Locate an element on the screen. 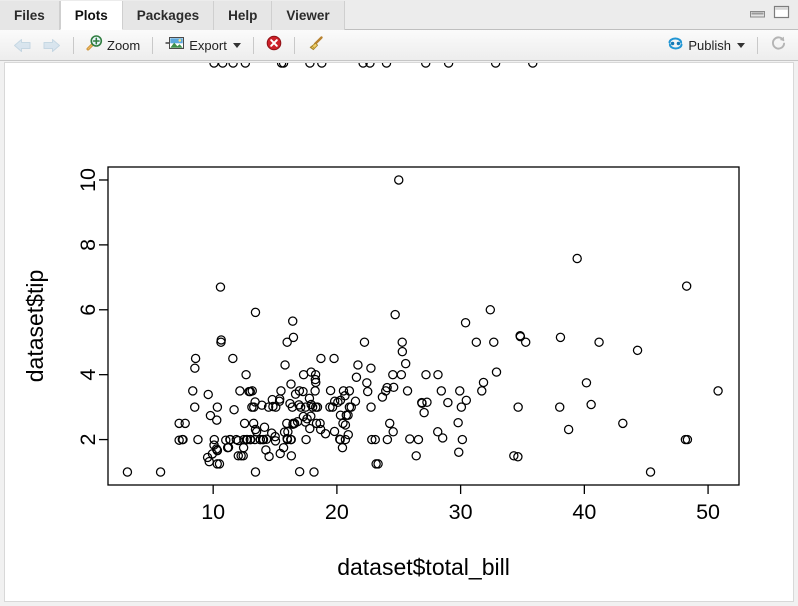 The height and width of the screenshot is (606, 798). toolbar-left-group: Zoom Export is located at coordinates (169, 45).